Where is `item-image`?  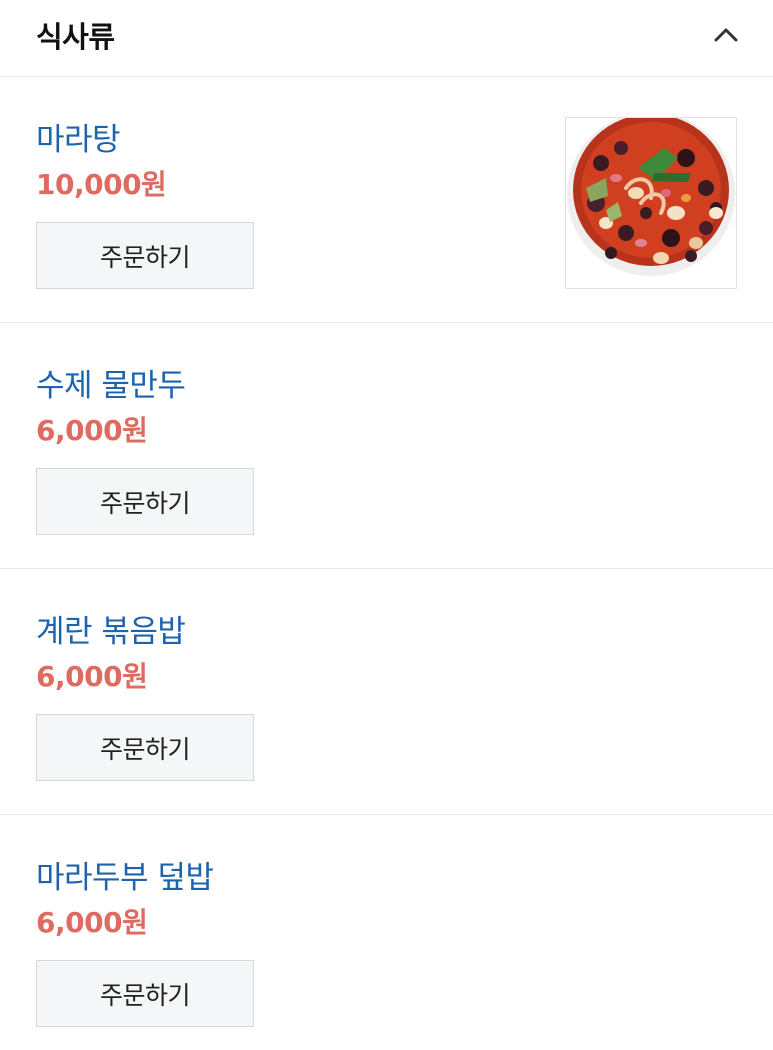
item-image is located at coordinates (651, 203).